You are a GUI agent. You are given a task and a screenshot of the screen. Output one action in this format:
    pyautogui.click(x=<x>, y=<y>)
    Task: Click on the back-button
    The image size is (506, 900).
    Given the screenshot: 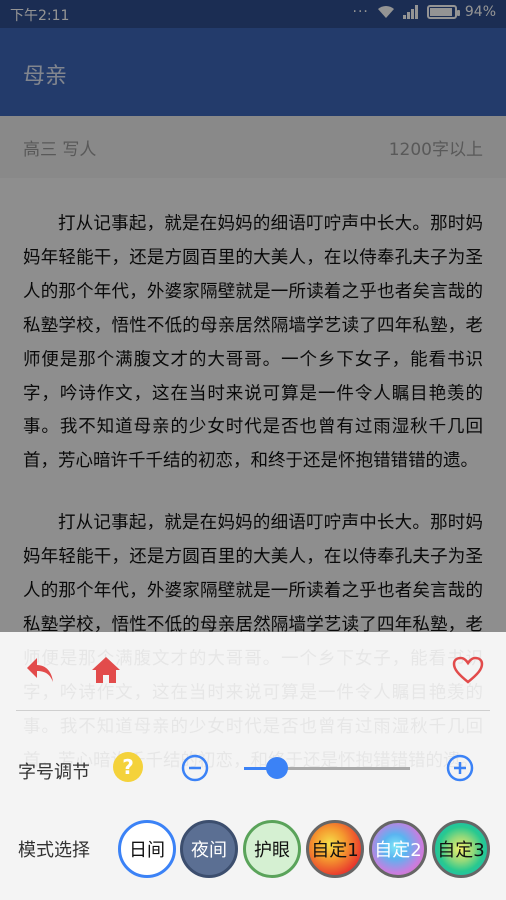 What is the action you would take?
    pyautogui.click(x=40, y=670)
    